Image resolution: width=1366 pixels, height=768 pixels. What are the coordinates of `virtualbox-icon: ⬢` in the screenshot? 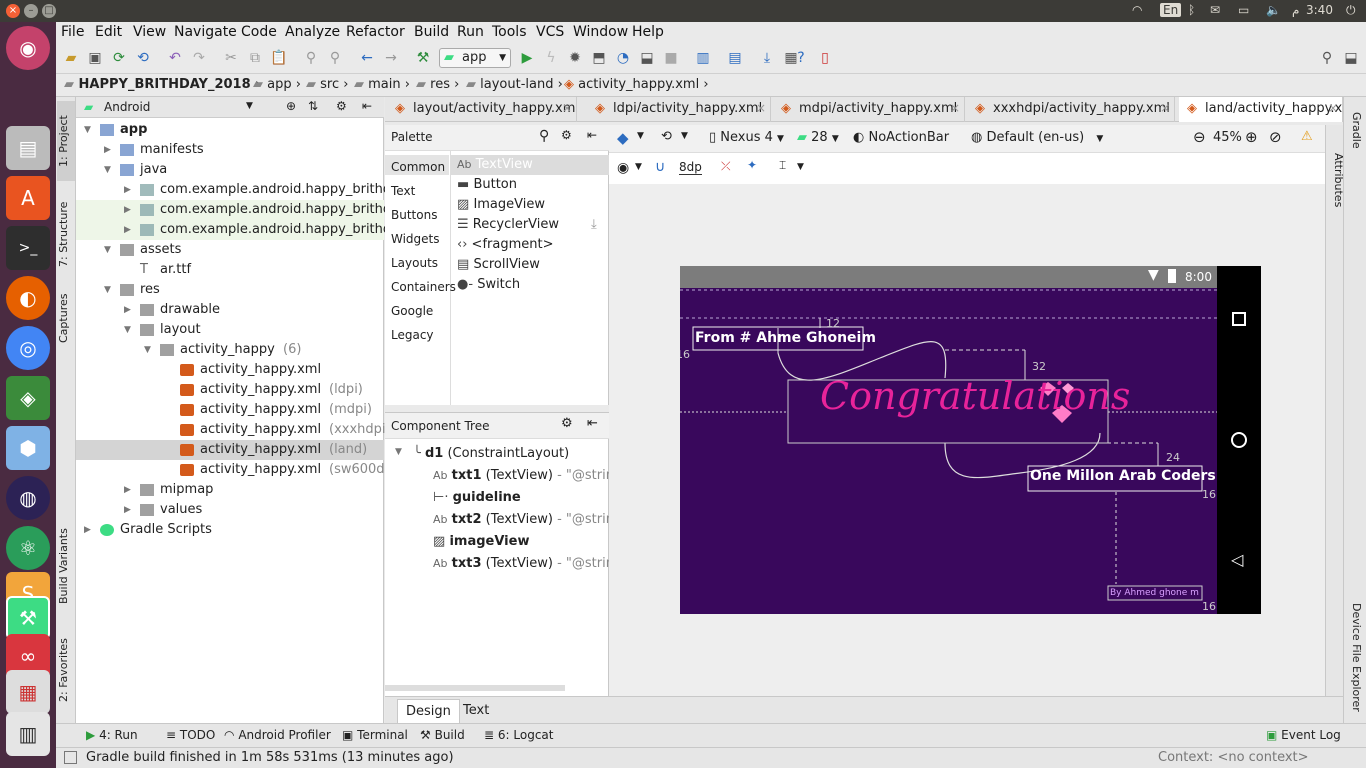 It's located at (28, 448).